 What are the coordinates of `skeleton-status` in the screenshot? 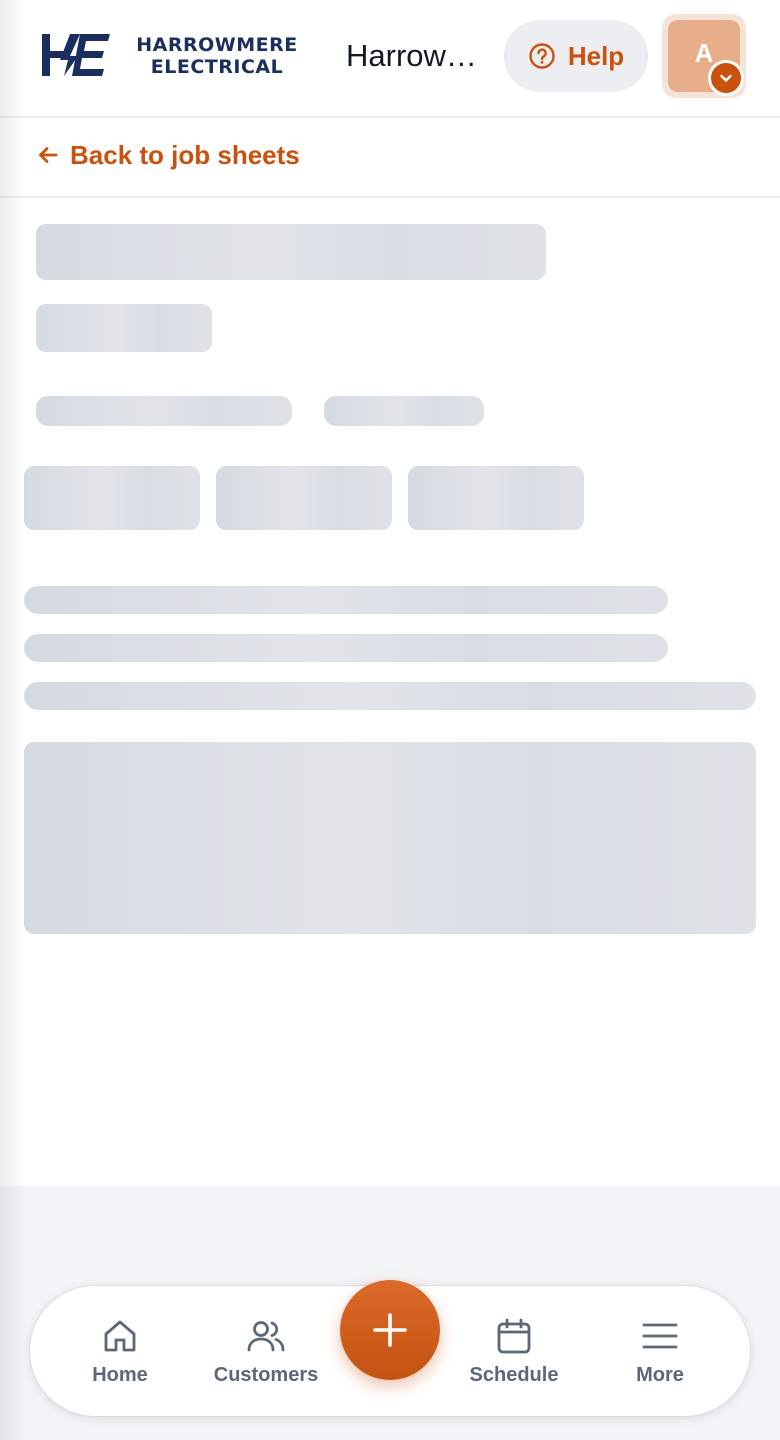 It's located at (124, 328).